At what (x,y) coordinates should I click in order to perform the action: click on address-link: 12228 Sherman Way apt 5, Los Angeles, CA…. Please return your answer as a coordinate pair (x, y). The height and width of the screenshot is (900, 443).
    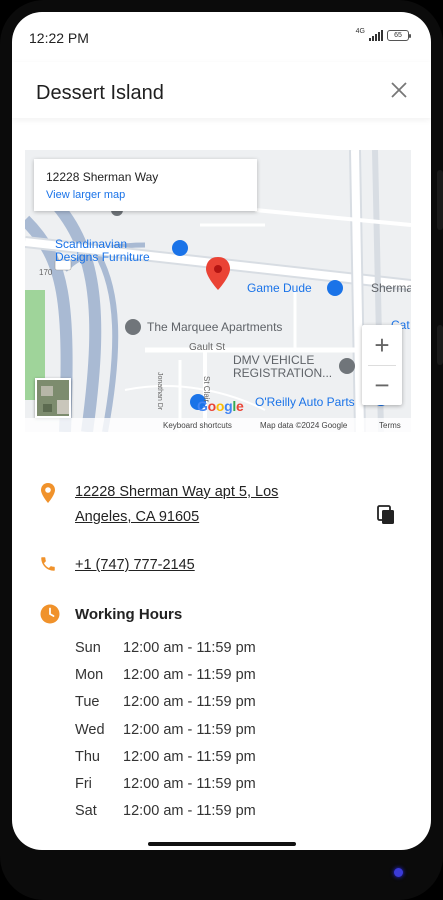
    Looking at the image, I should click on (176, 505).